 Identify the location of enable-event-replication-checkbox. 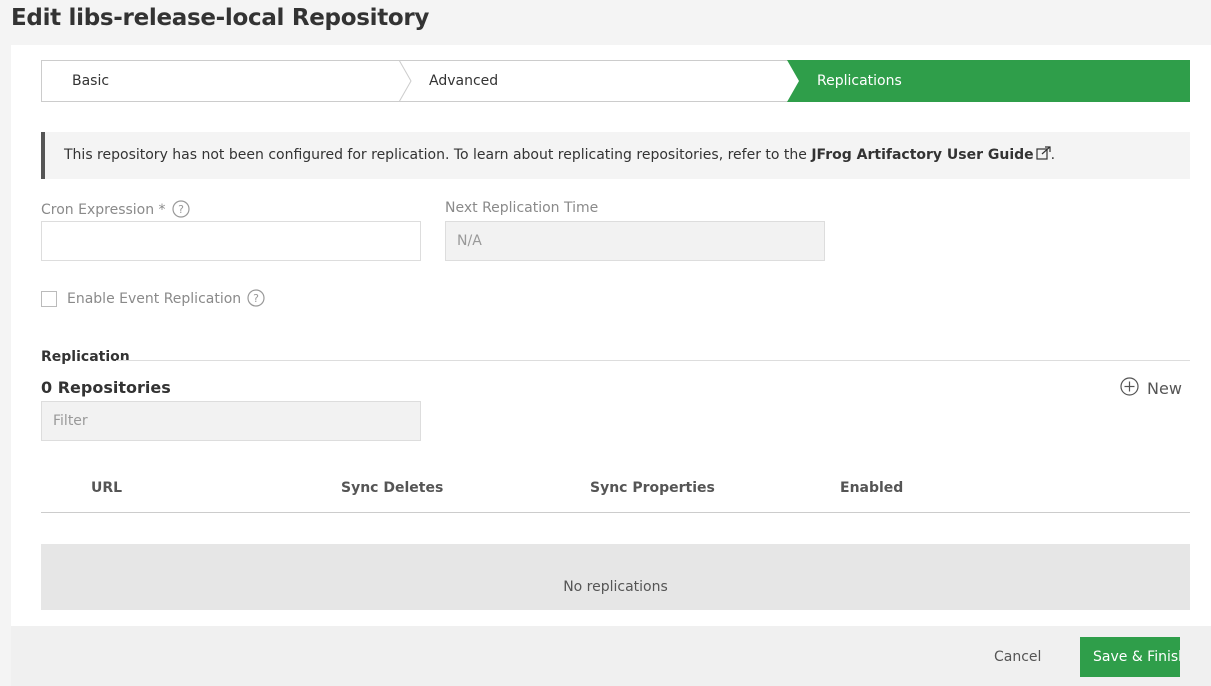
(49, 299).